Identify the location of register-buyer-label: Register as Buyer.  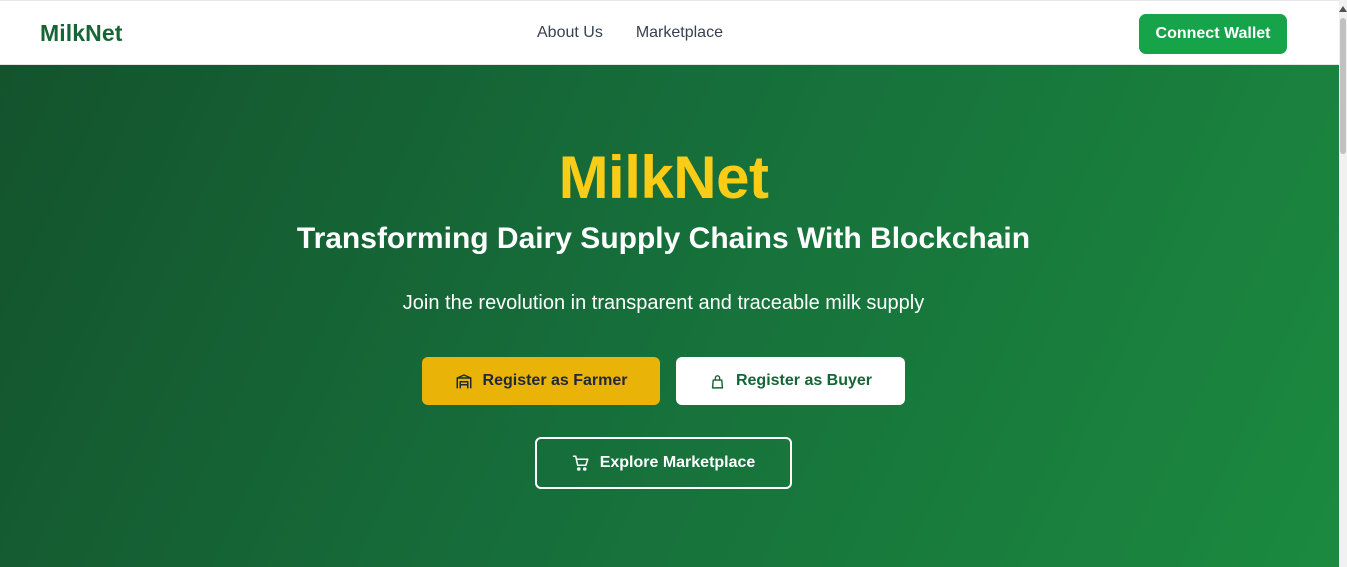
(804, 380).